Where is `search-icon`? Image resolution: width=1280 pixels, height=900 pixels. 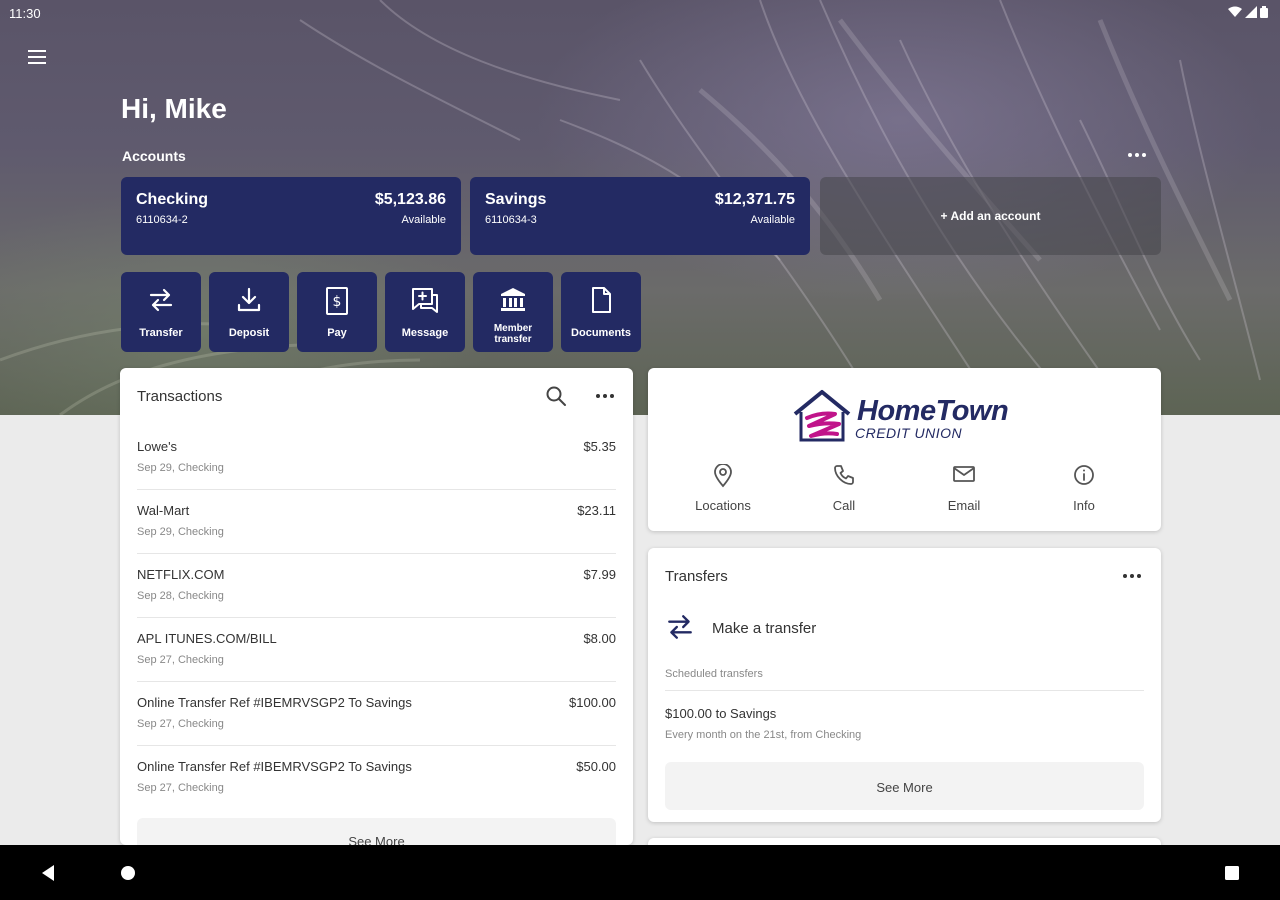 search-icon is located at coordinates (556, 396).